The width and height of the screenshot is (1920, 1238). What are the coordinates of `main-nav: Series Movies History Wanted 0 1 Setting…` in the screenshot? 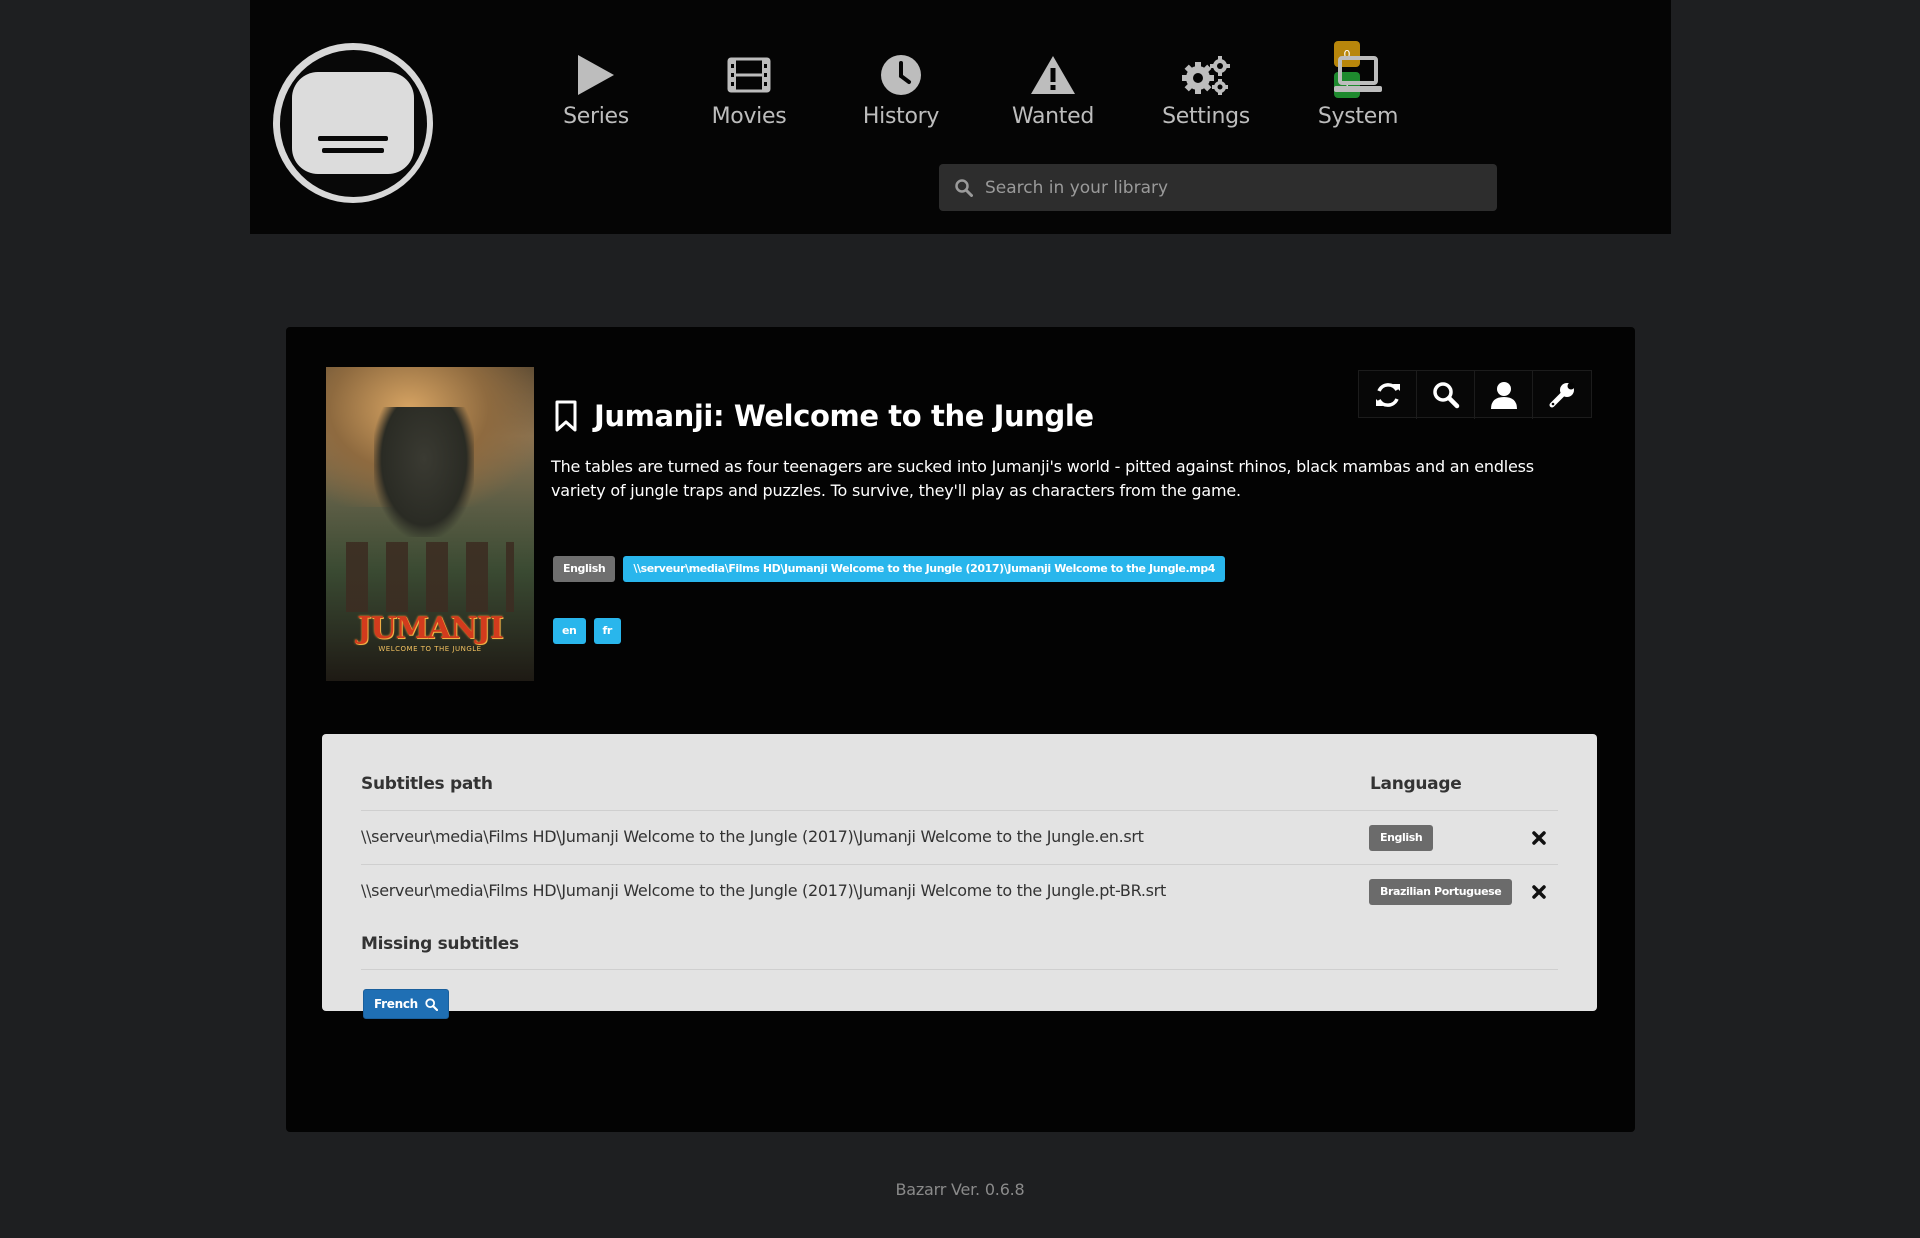 It's located at (1026, 90).